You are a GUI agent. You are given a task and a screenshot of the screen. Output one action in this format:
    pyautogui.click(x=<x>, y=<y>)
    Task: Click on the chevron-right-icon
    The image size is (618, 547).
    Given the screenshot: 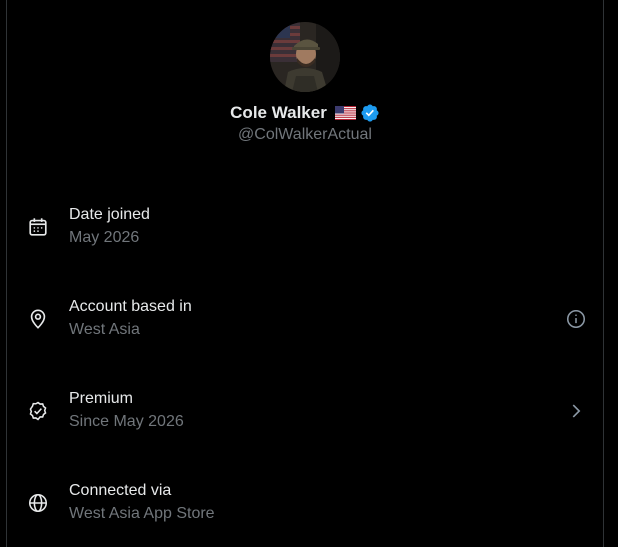 What is the action you would take?
    pyautogui.click(x=576, y=411)
    